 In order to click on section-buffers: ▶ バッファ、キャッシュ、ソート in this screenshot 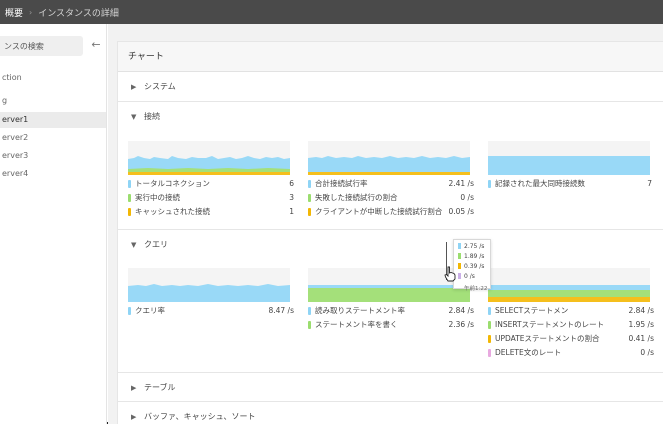, I will do `click(390, 413)`.